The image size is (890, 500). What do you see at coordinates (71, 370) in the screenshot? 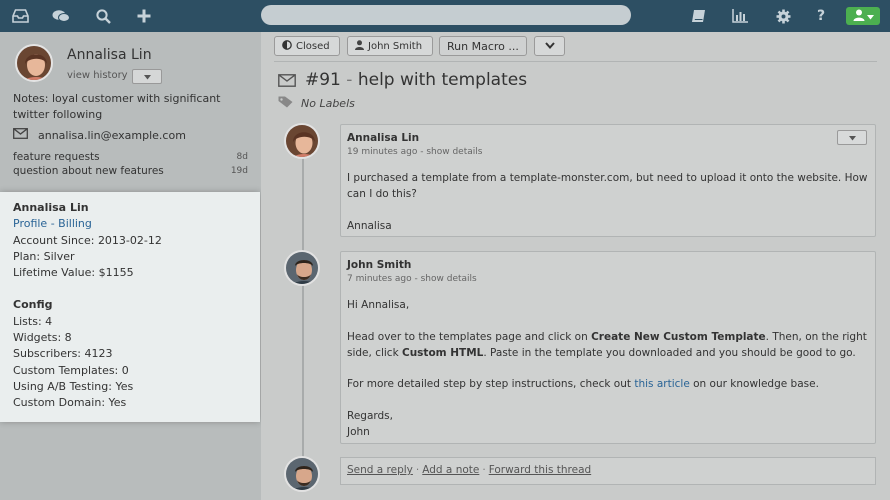
I see `config-item: Custom Templates: 0` at bounding box center [71, 370].